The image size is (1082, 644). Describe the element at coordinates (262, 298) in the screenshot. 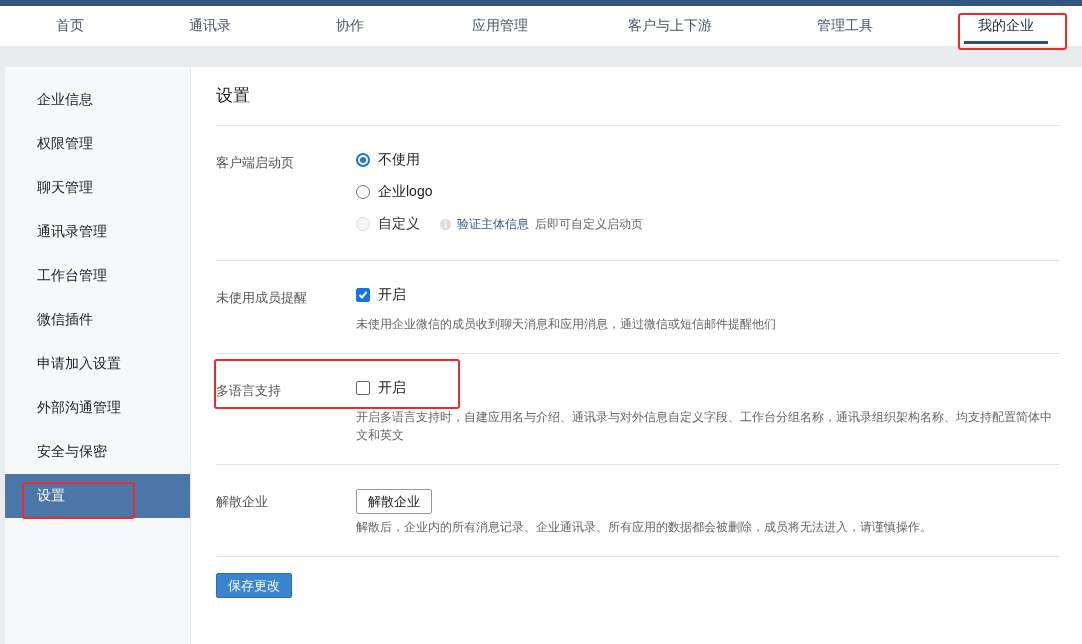

I see `setting-label: 未使用成员提醒` at that location.